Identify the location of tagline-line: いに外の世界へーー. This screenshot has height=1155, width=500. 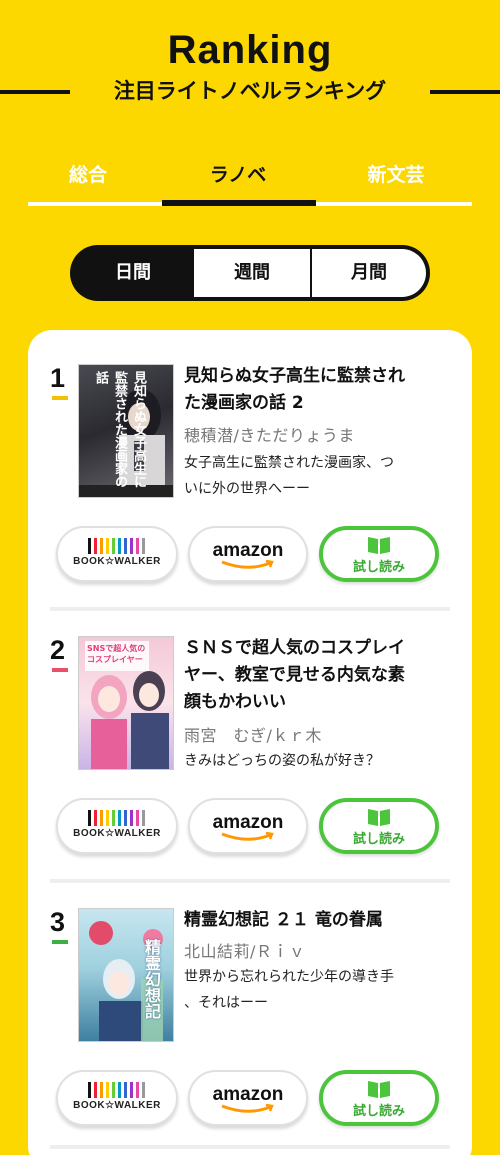
(247, 489).